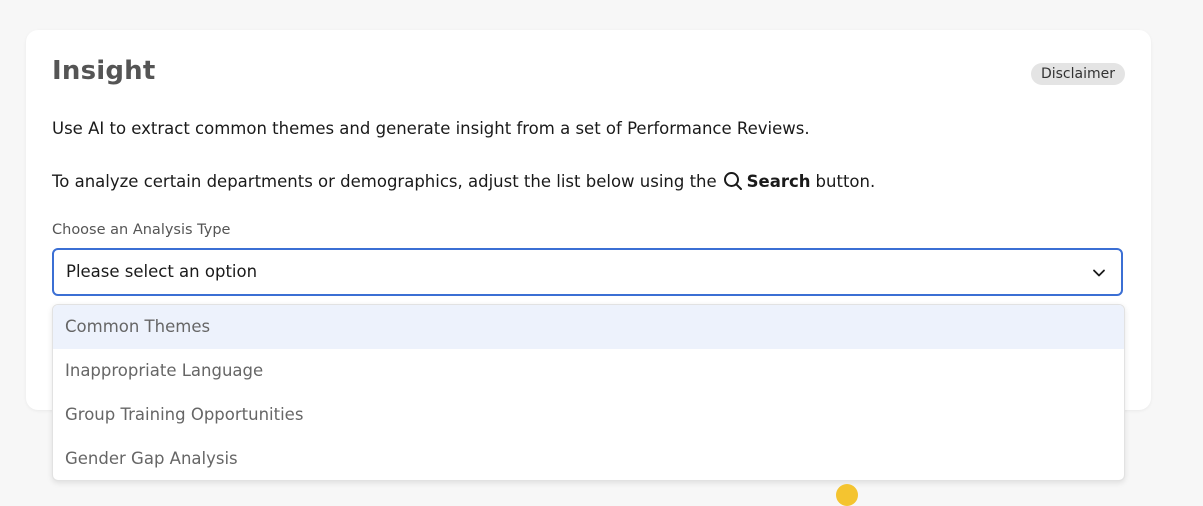  I want to click on analysis-type-label: Choose an Analysis Type, so click(141, 230).